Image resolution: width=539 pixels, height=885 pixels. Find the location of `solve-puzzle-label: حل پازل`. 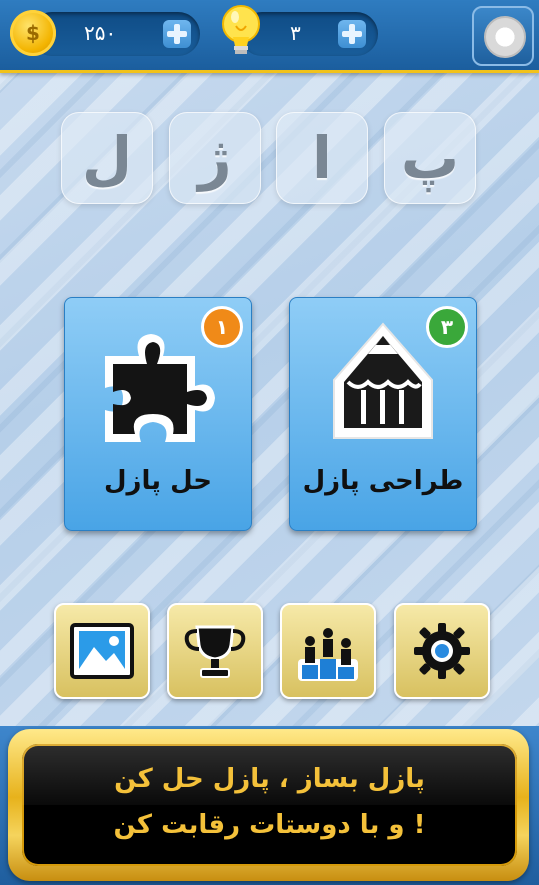

solve-puzzle-label: حل پازل is located at coordinates (158, 481).